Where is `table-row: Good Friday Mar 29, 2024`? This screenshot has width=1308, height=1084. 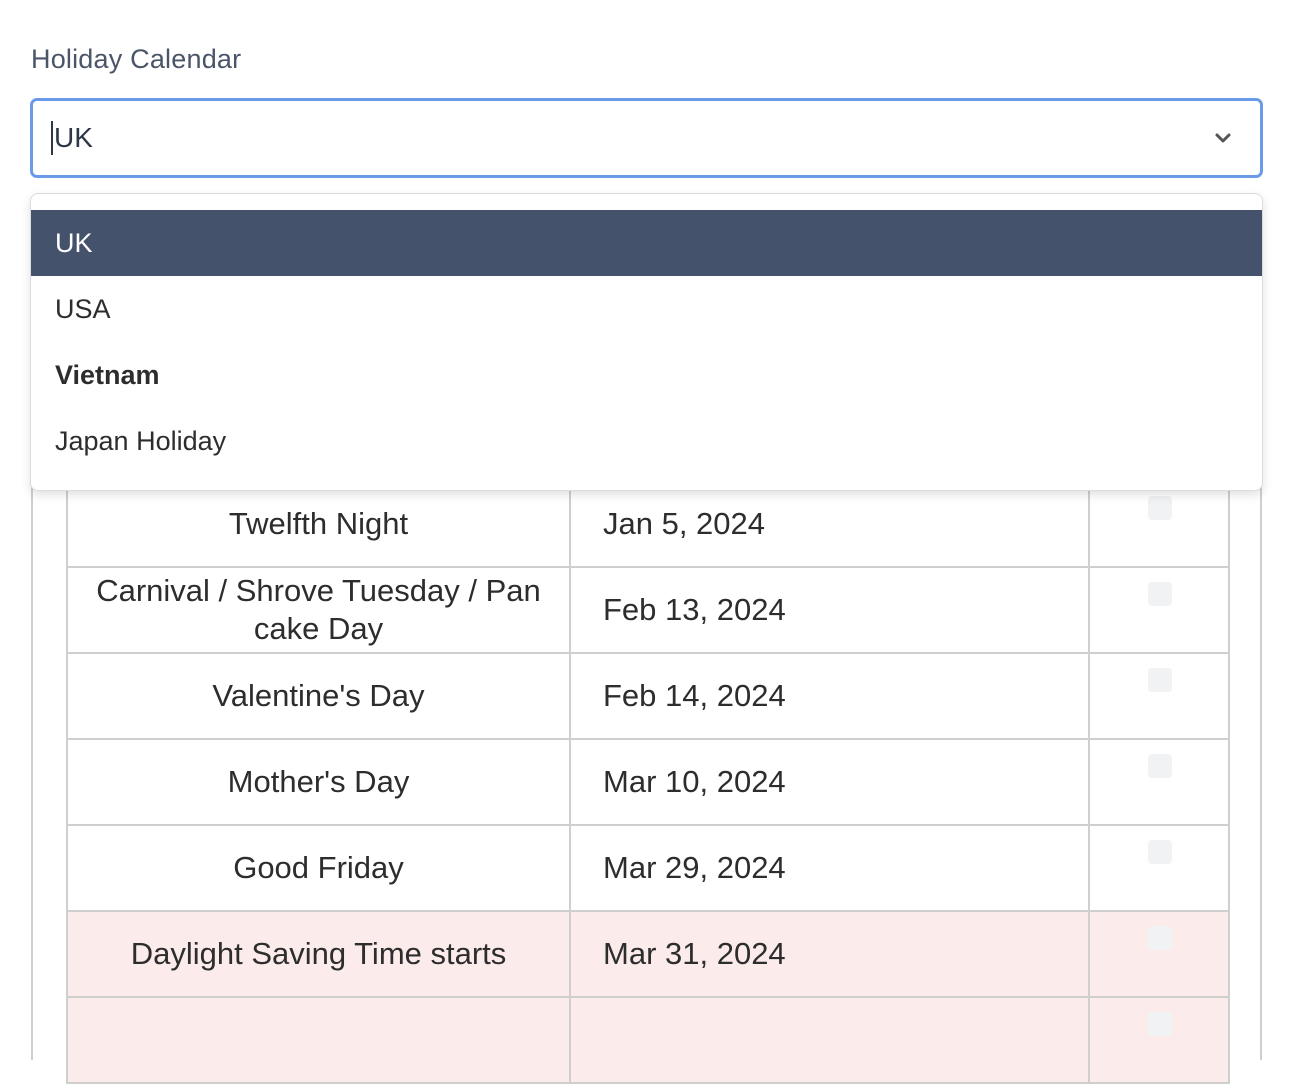
table-row: Good Friday Mar 29, 2024 is located at coordinates (648, 868).